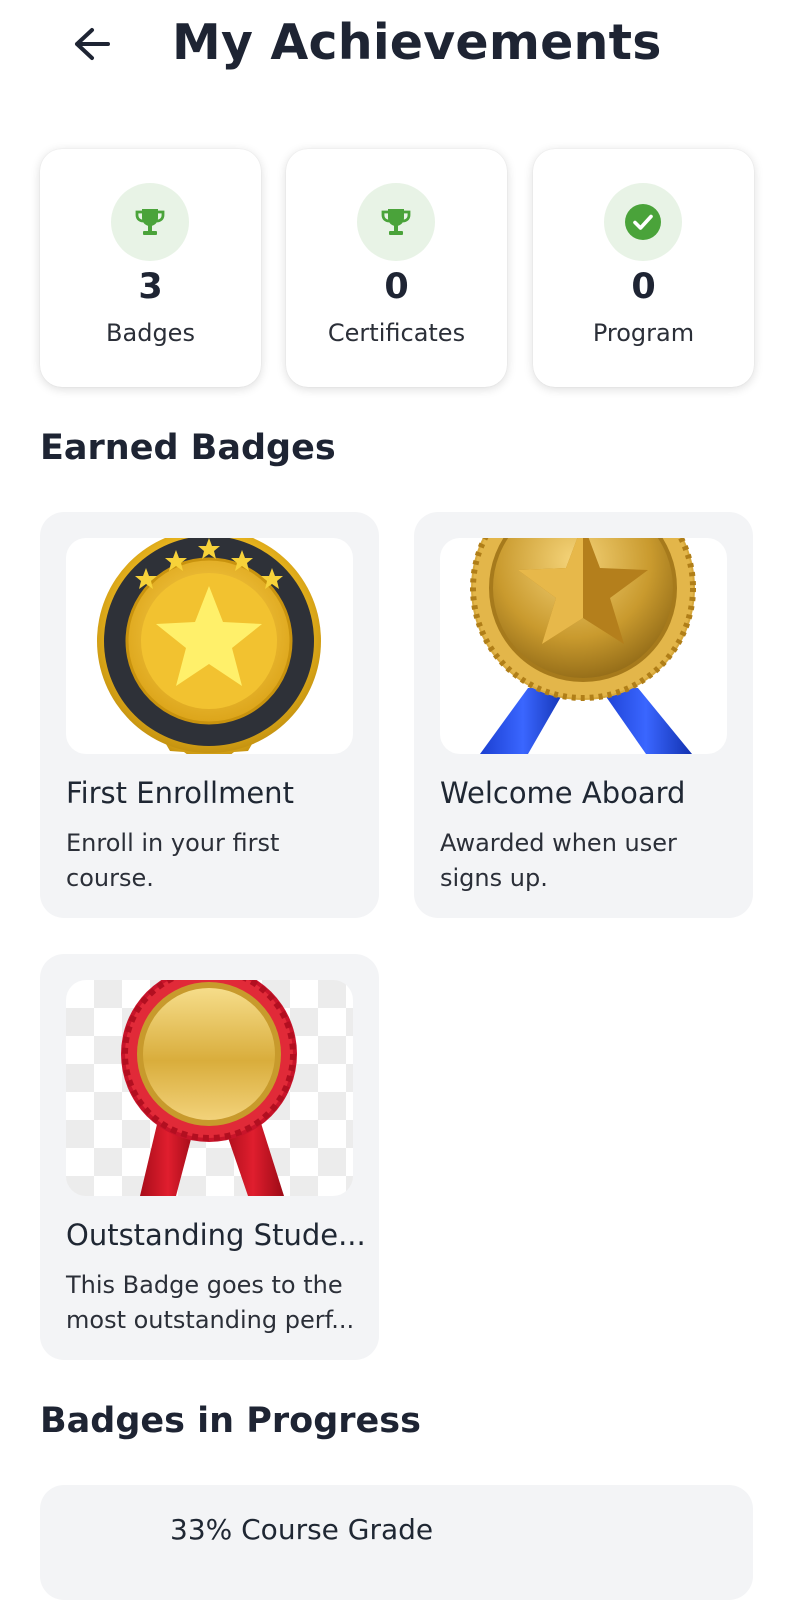  I want to click on badge-description: Awarded when user signs up., so click(558, 860).